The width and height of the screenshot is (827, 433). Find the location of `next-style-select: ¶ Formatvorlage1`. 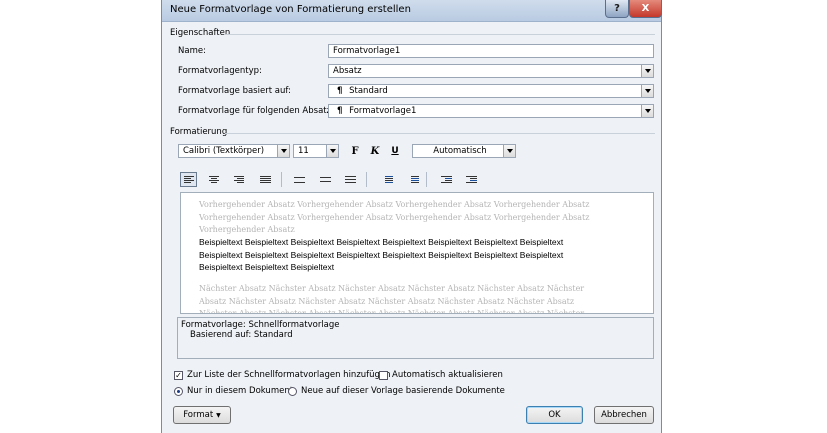

next-style-select: ¶ Formatvorlage1 is located at coordinates (491, 111).